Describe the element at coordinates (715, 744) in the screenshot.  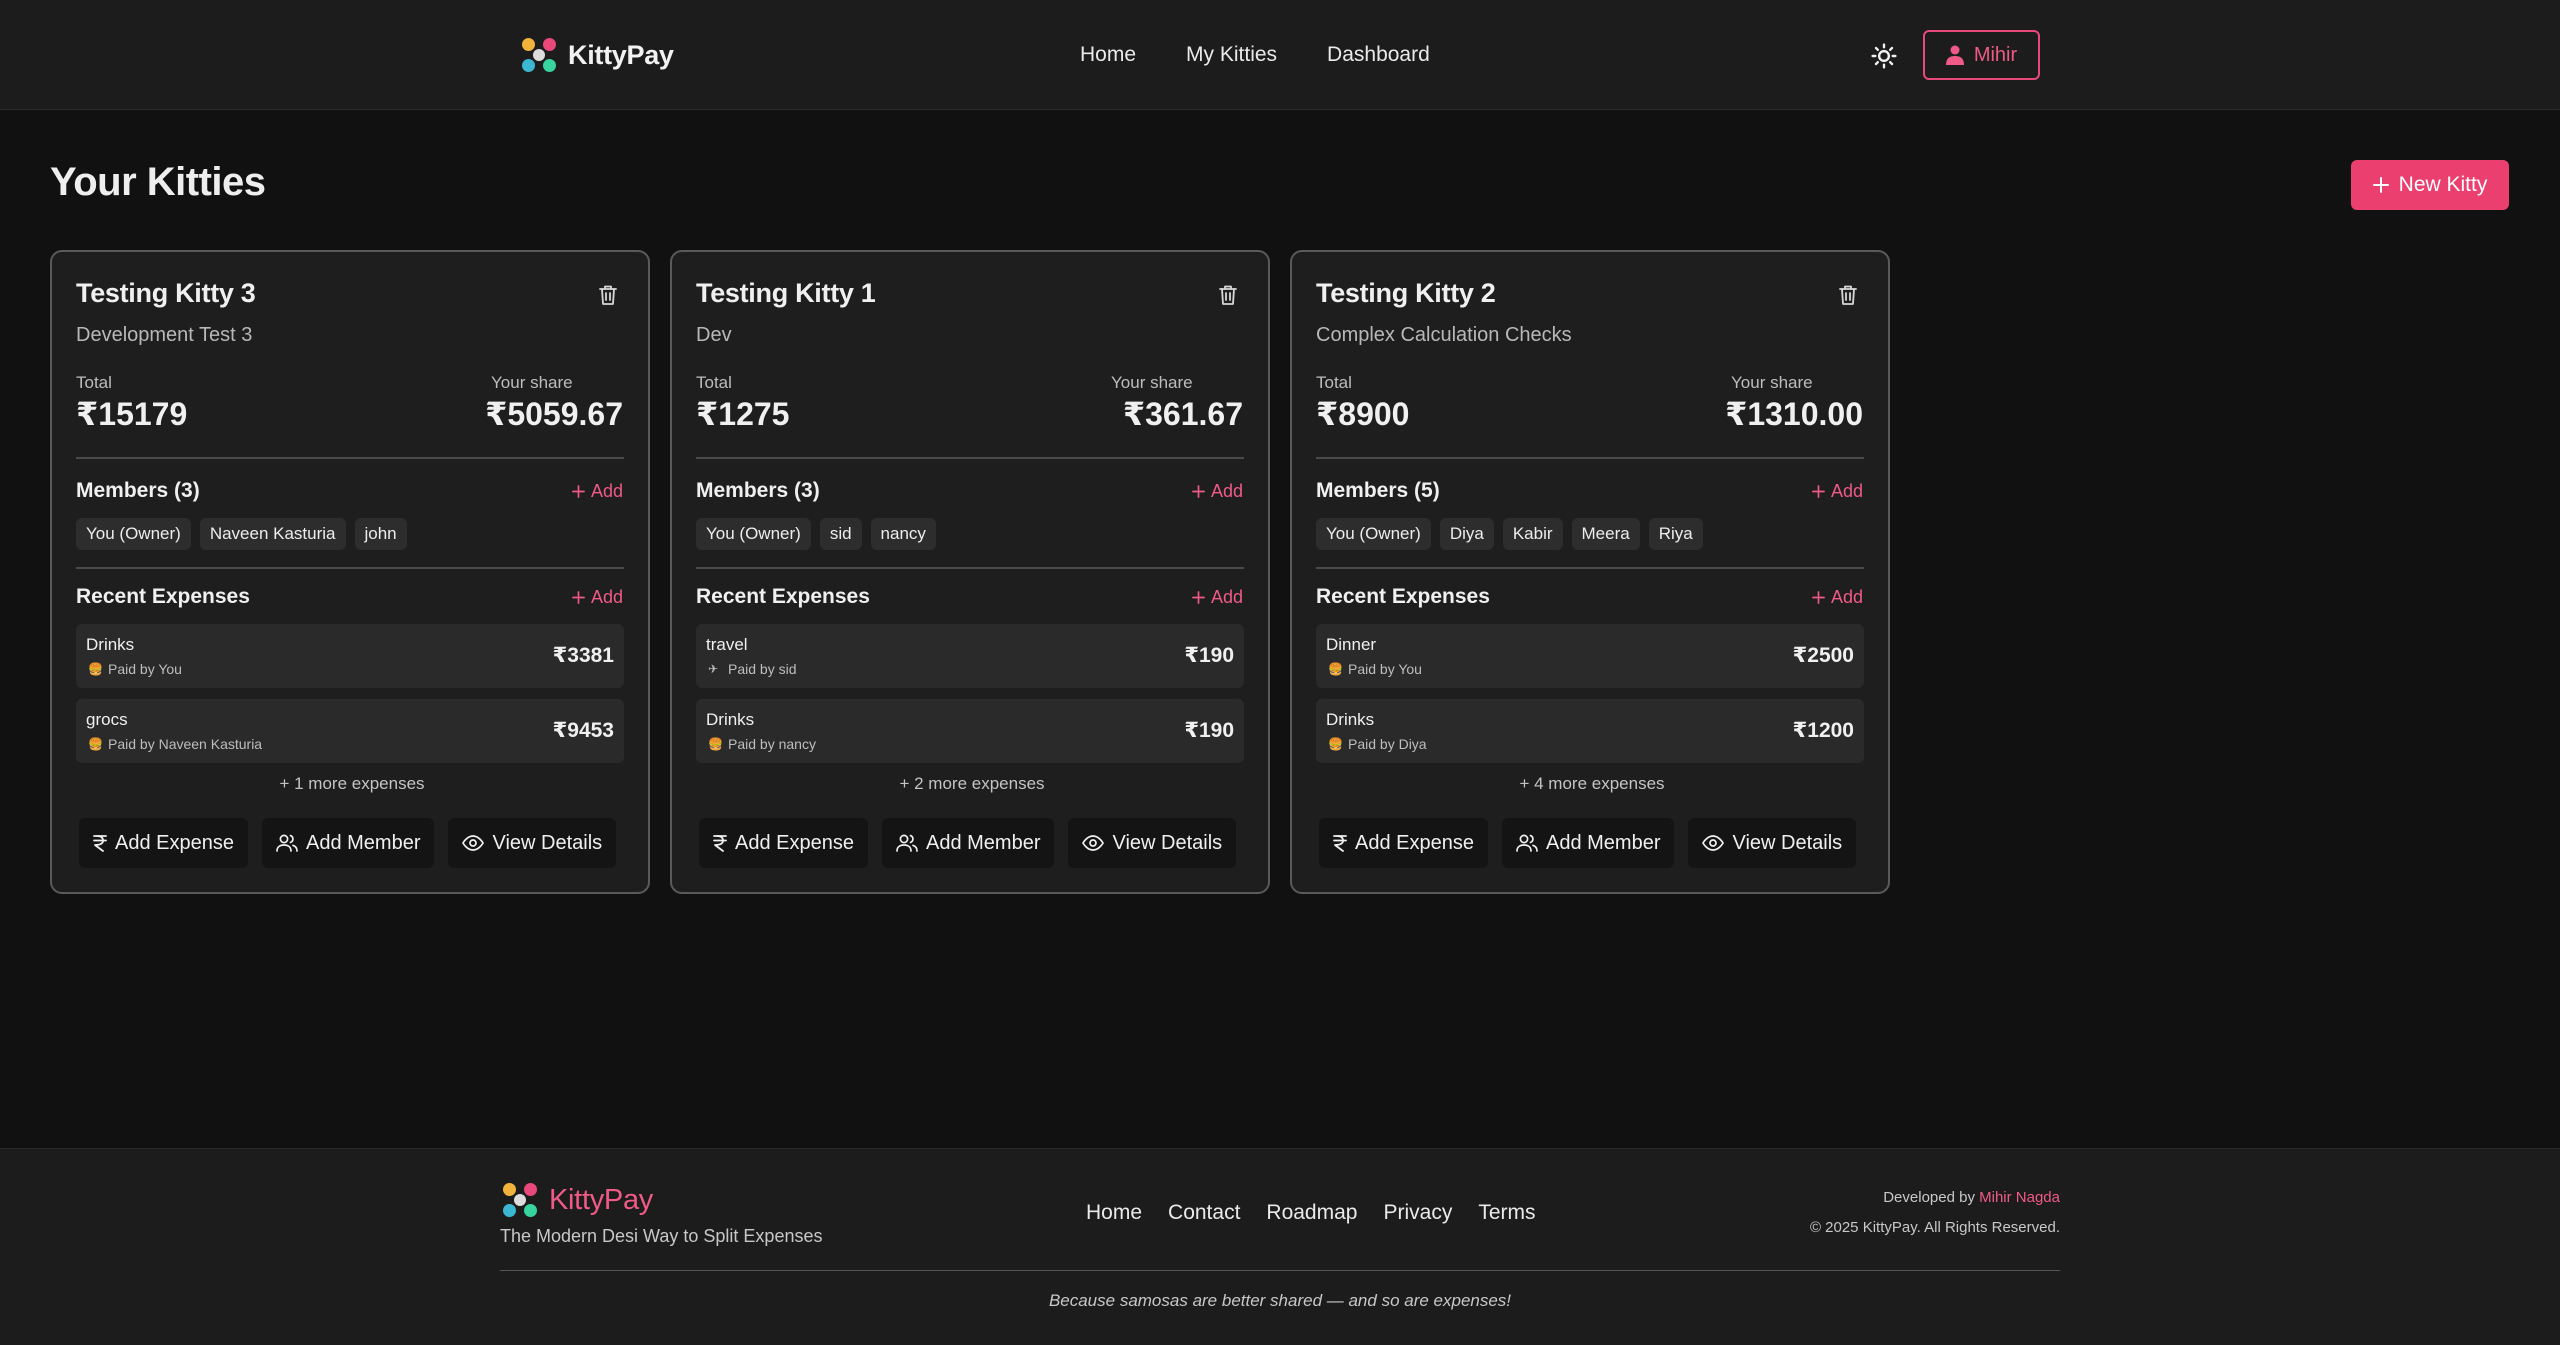
I see `burger-icon: 🍔` at that location.